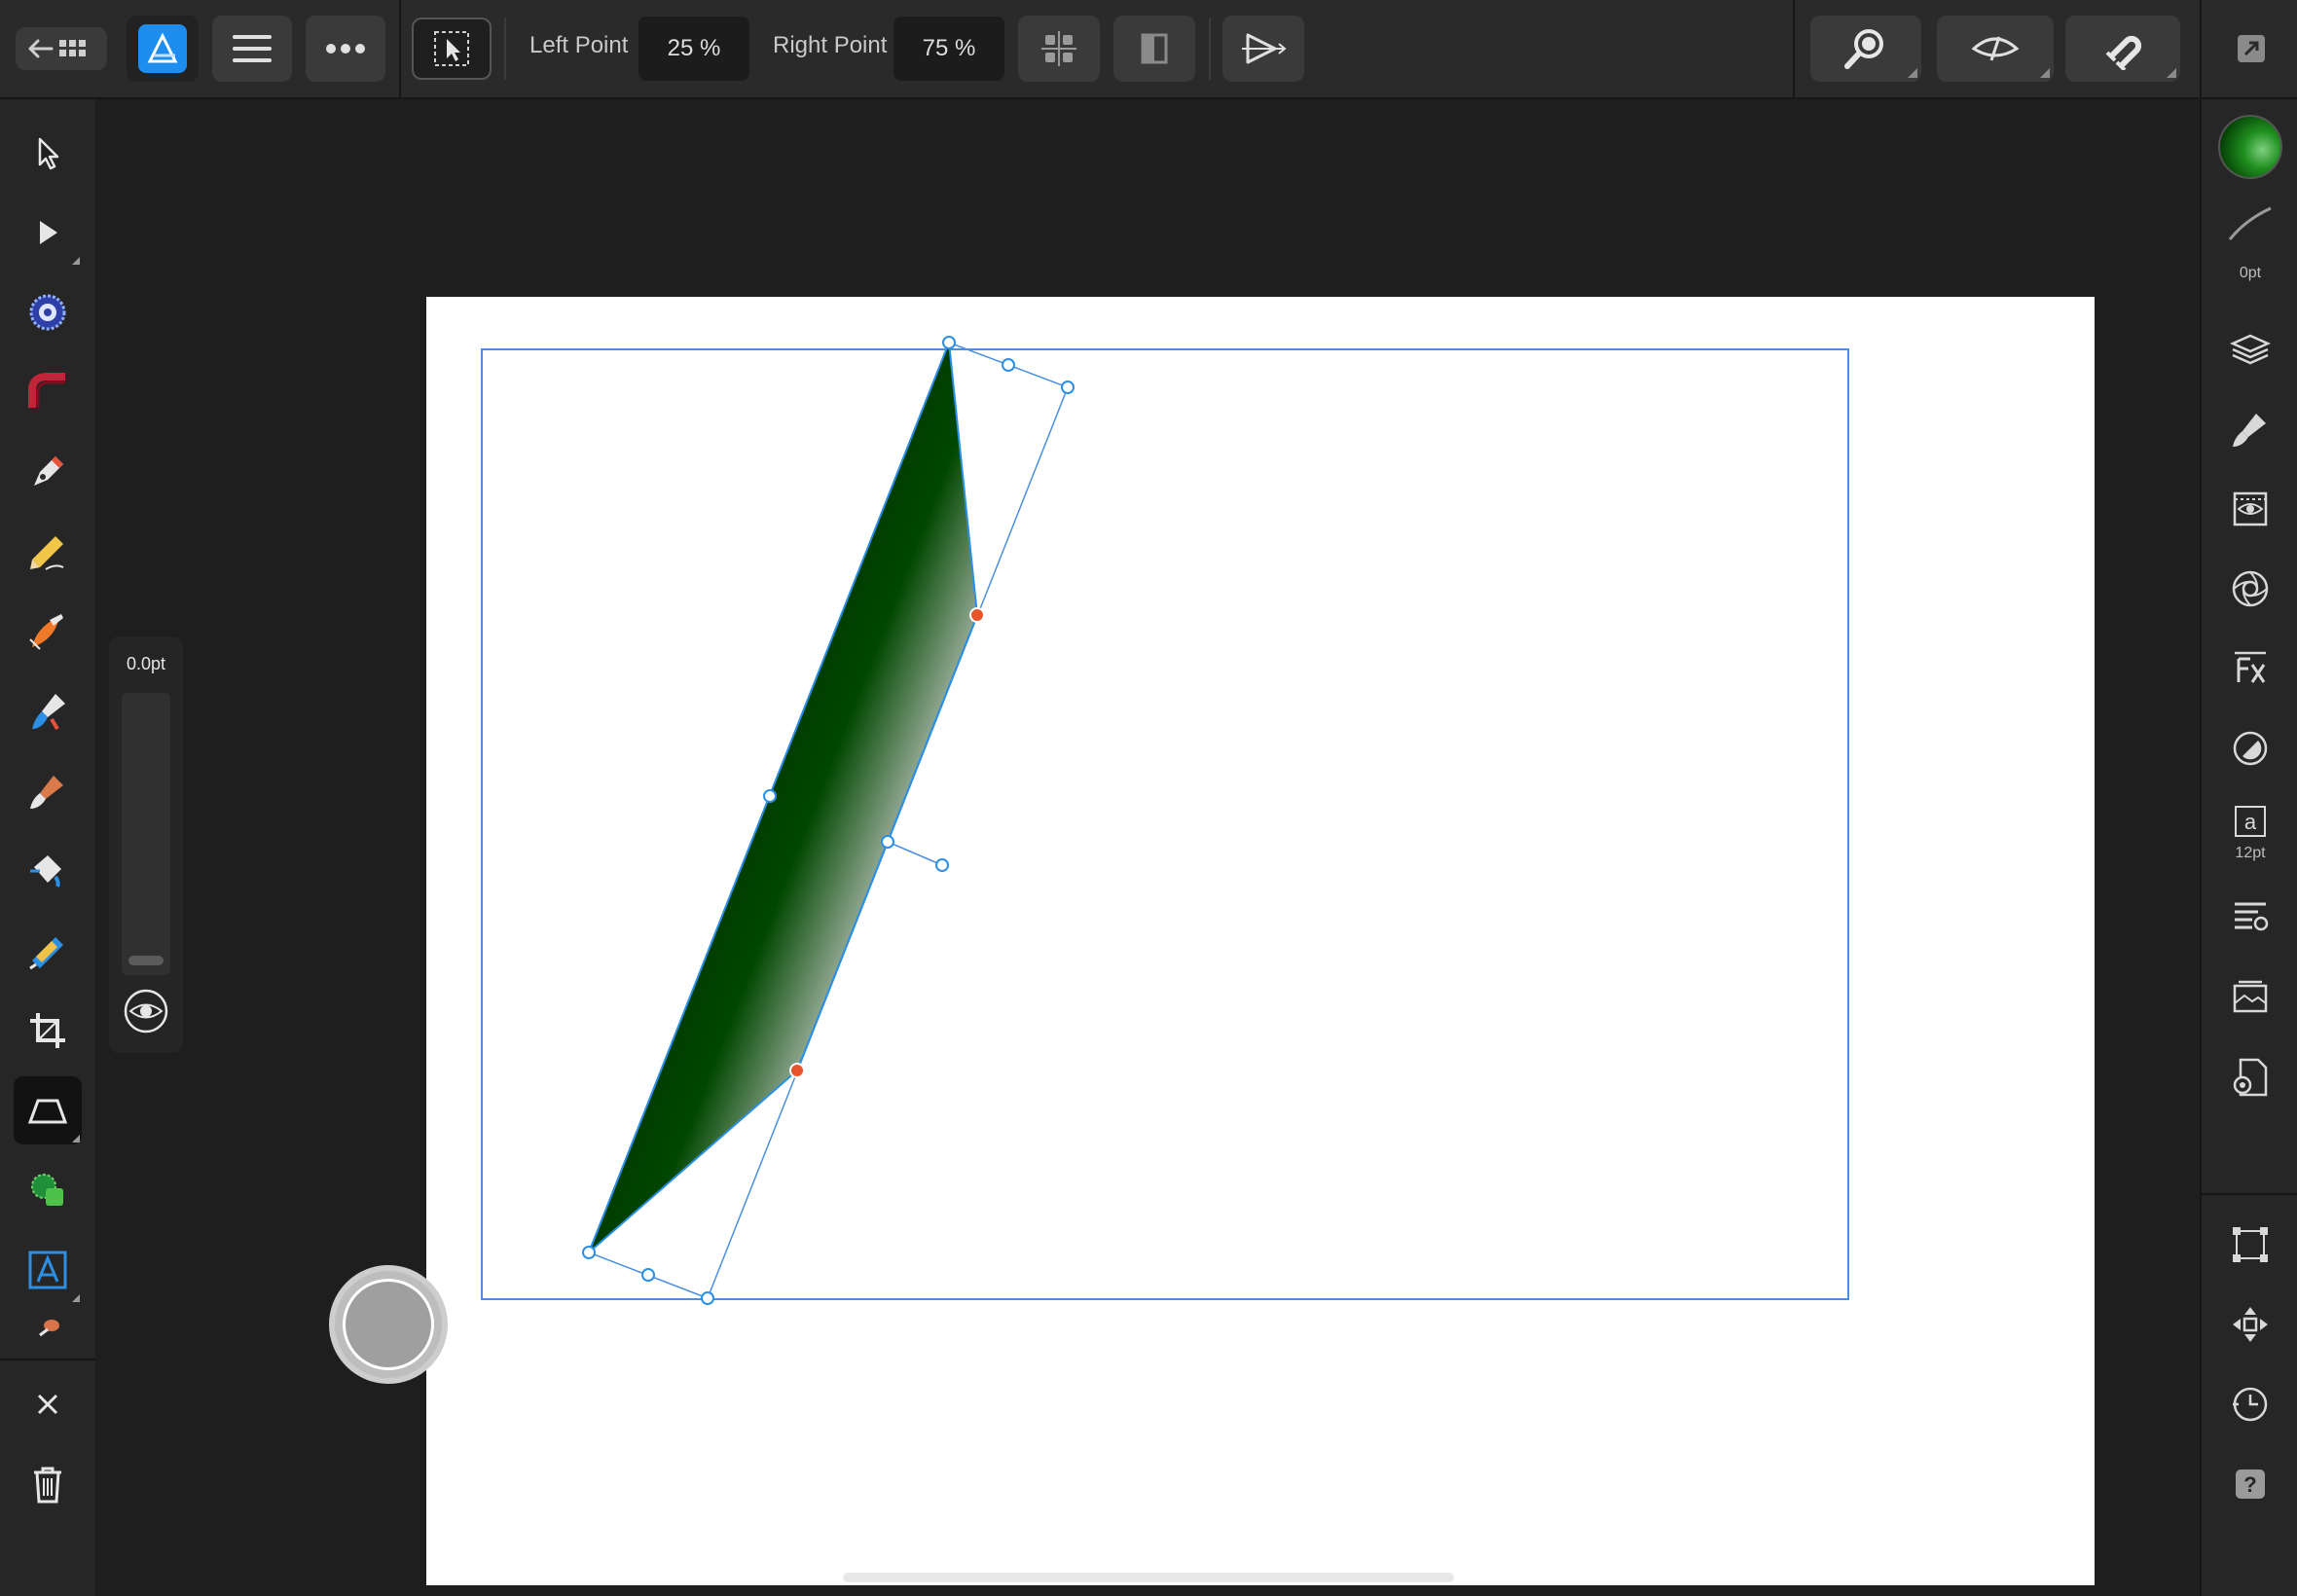 This screenshot has width=2297, height=1596. I want to click on document-settings-button, so click(2250, 1077).